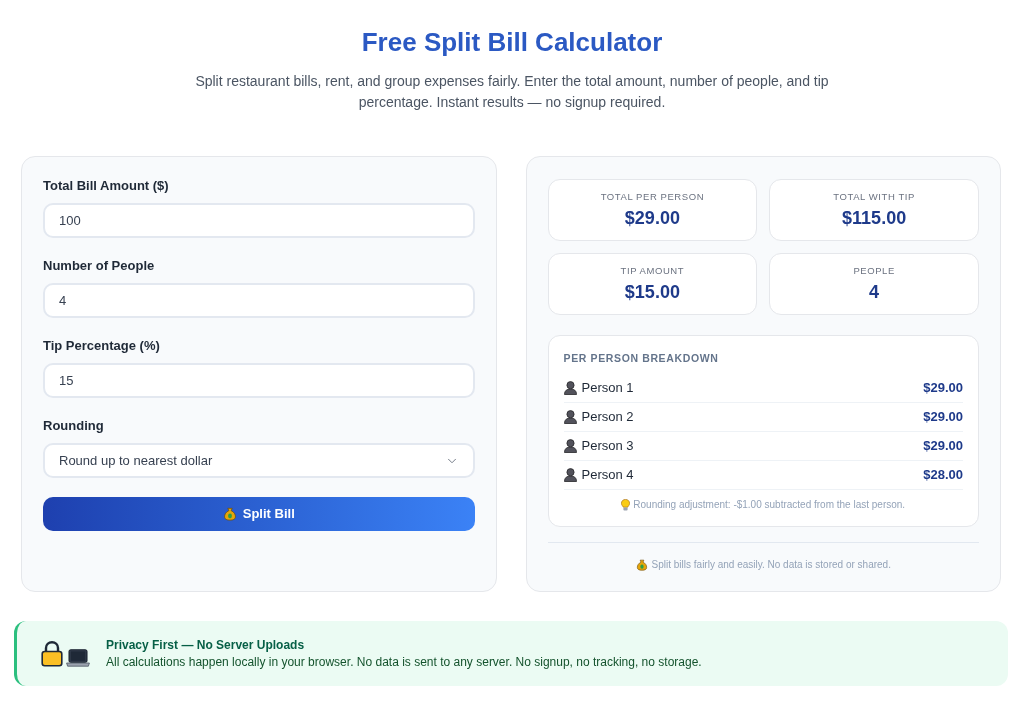 The width and height of the screenshot is (1024, 703). I want to click on person-name: Person 2, so click(607, 417).